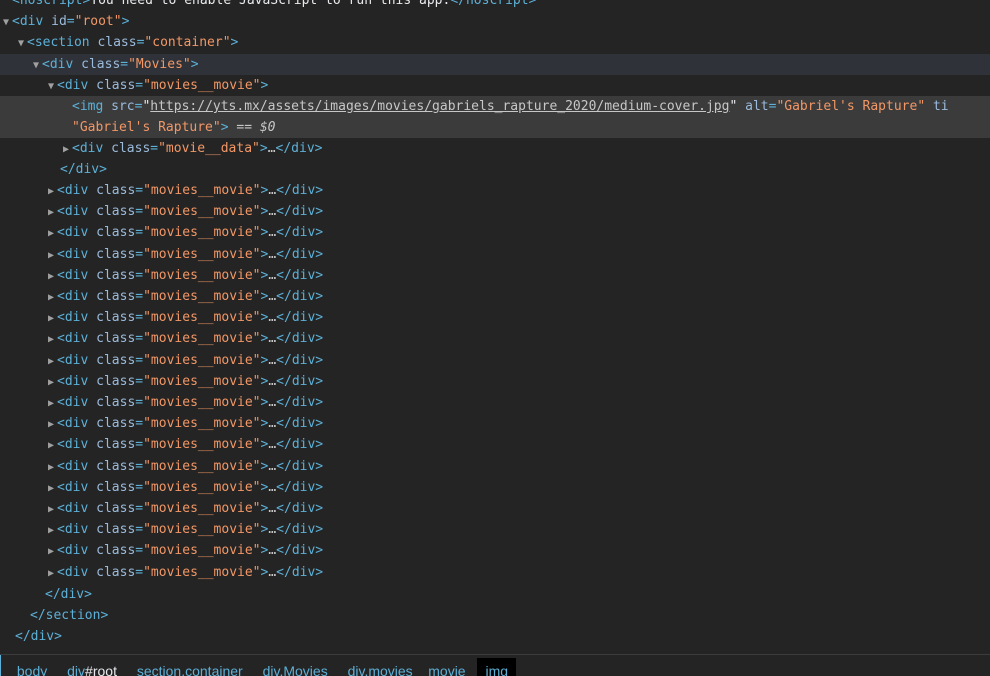  I want to click on root-node: ▼ <div id="root">, so click(495, 21).